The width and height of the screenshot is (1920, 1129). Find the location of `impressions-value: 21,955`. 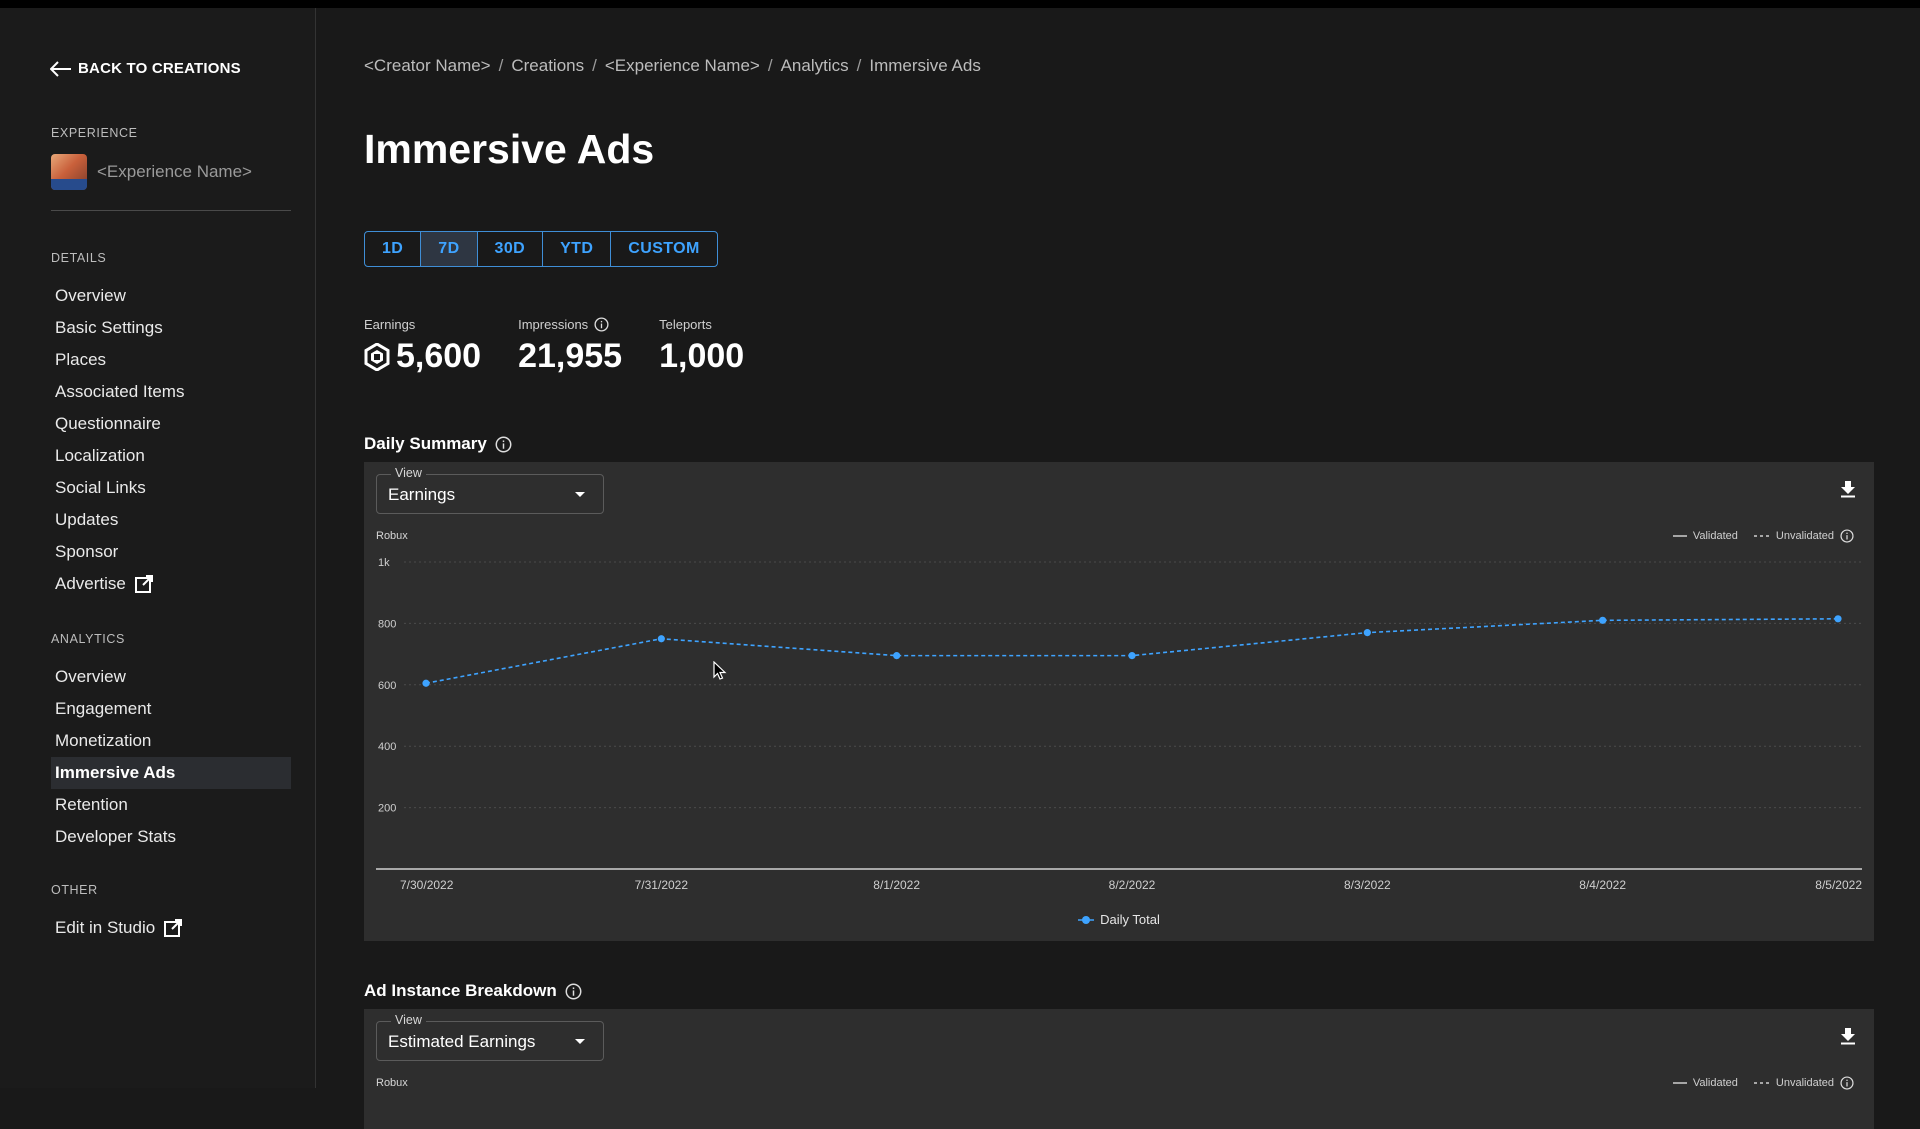

impressions-value: 21,955 is located at coordinates (570, 356).